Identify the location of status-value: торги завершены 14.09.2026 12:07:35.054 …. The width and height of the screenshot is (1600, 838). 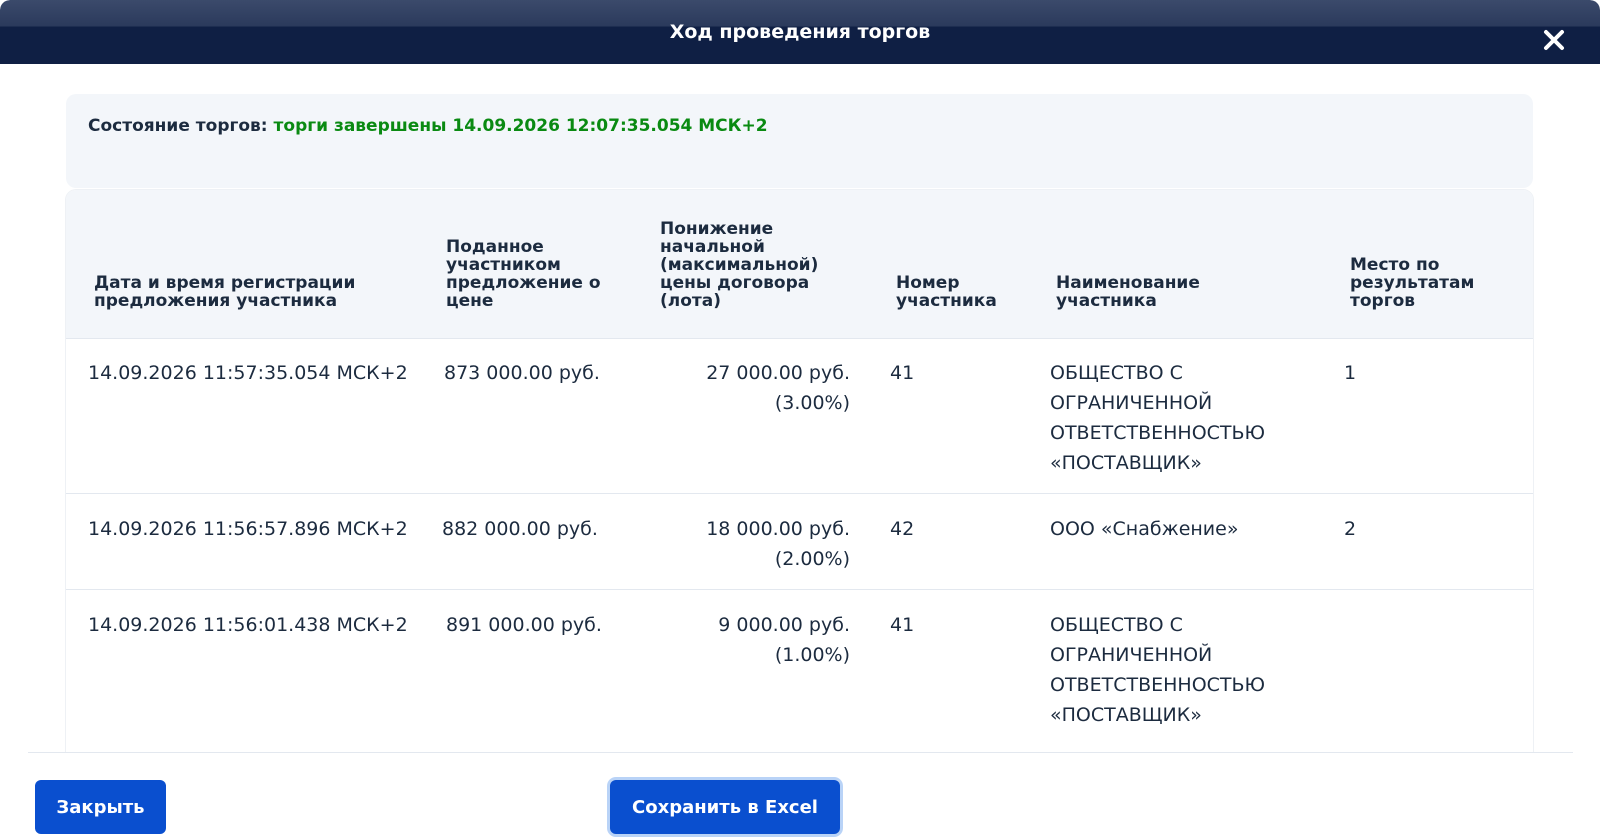
(520, 126).